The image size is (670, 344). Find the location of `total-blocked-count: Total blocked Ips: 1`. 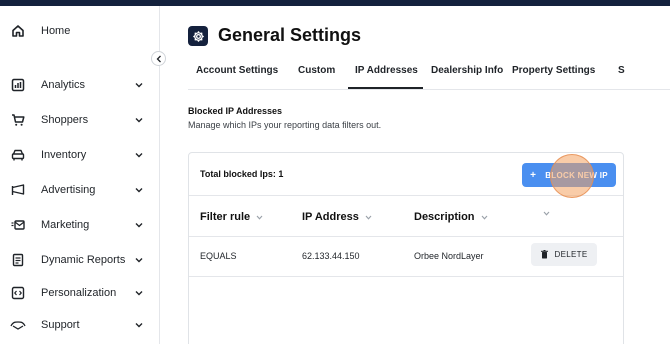

total-blocked-count: Total blocked Ips: 1 is located at coordinates (242, 174).